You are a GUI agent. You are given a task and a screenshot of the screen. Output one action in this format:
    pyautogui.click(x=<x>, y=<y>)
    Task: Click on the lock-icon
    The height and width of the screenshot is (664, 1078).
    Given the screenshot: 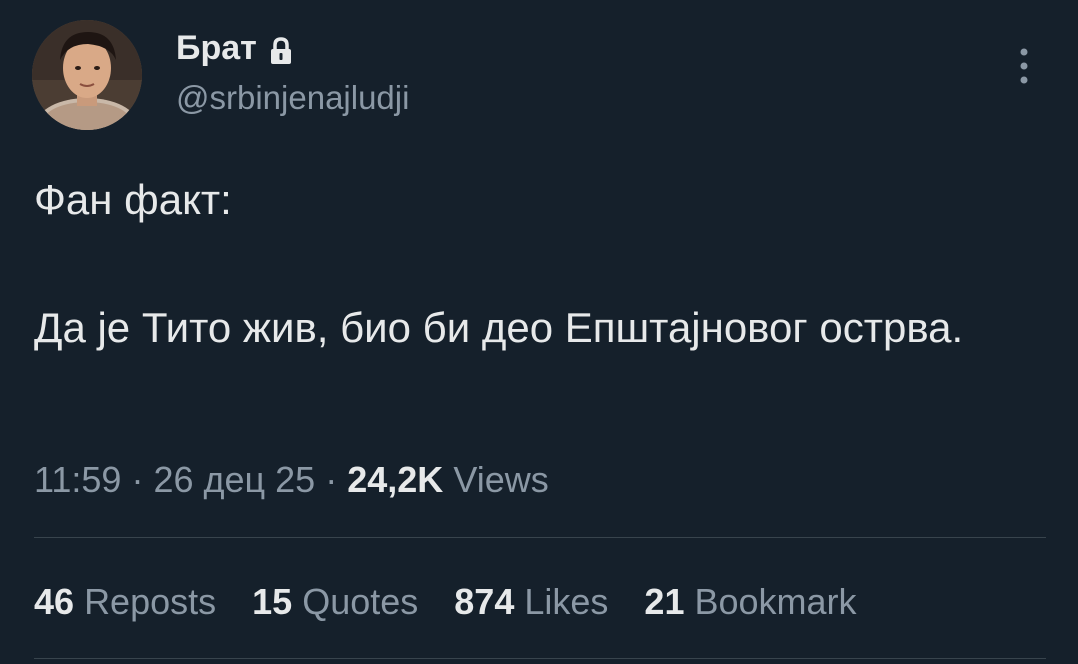 What is the action you would take?
    pyautogui.click(x=281, y=49)
    